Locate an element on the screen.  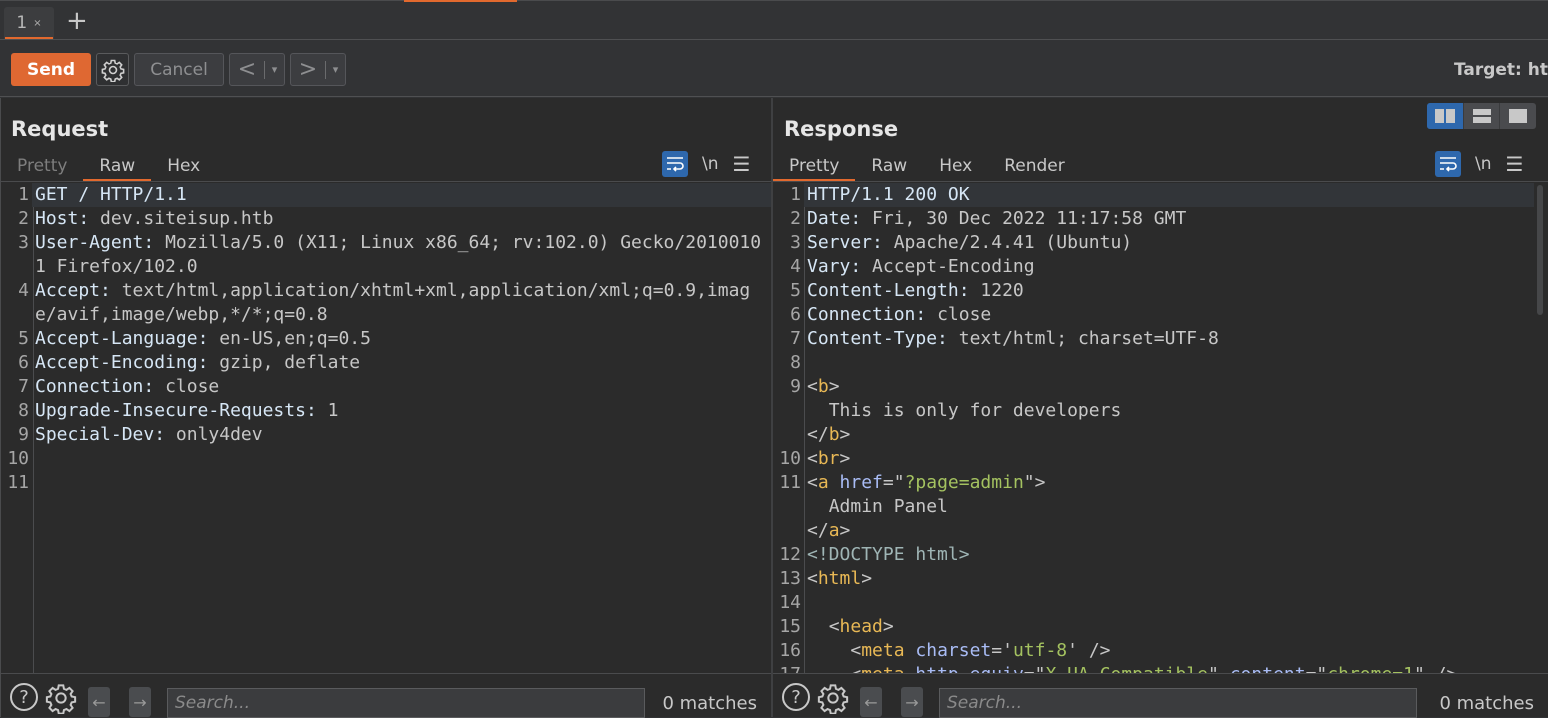
admin-link-text: Admin Panel is located at coordinates (888, 506).